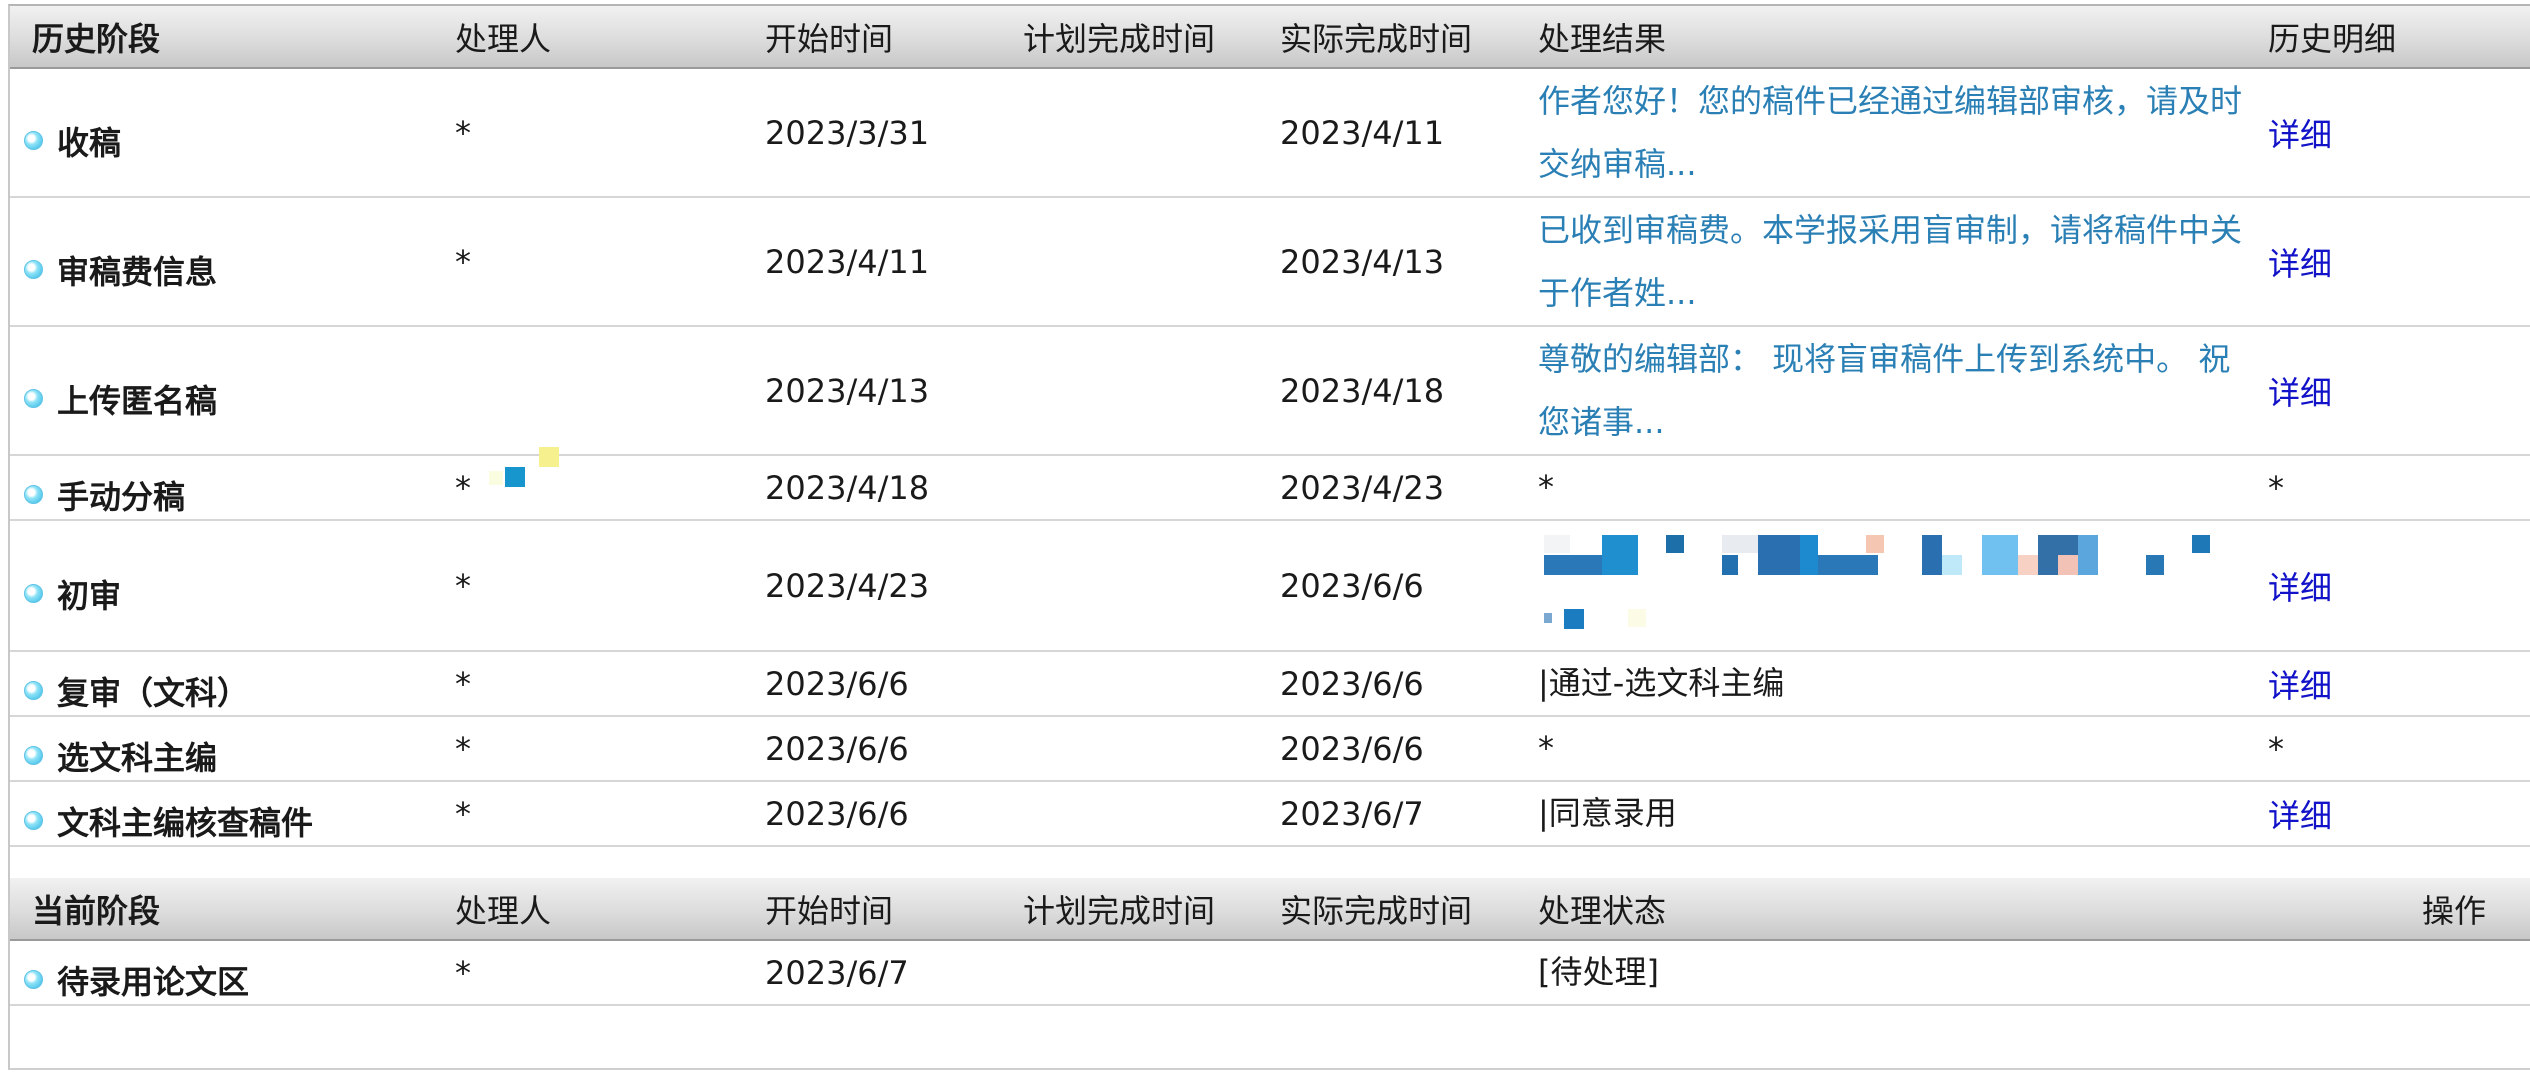 The height and width of the screenshot is (1076, 2530). I want to click on redacted-result-image, so click(1891, 585).